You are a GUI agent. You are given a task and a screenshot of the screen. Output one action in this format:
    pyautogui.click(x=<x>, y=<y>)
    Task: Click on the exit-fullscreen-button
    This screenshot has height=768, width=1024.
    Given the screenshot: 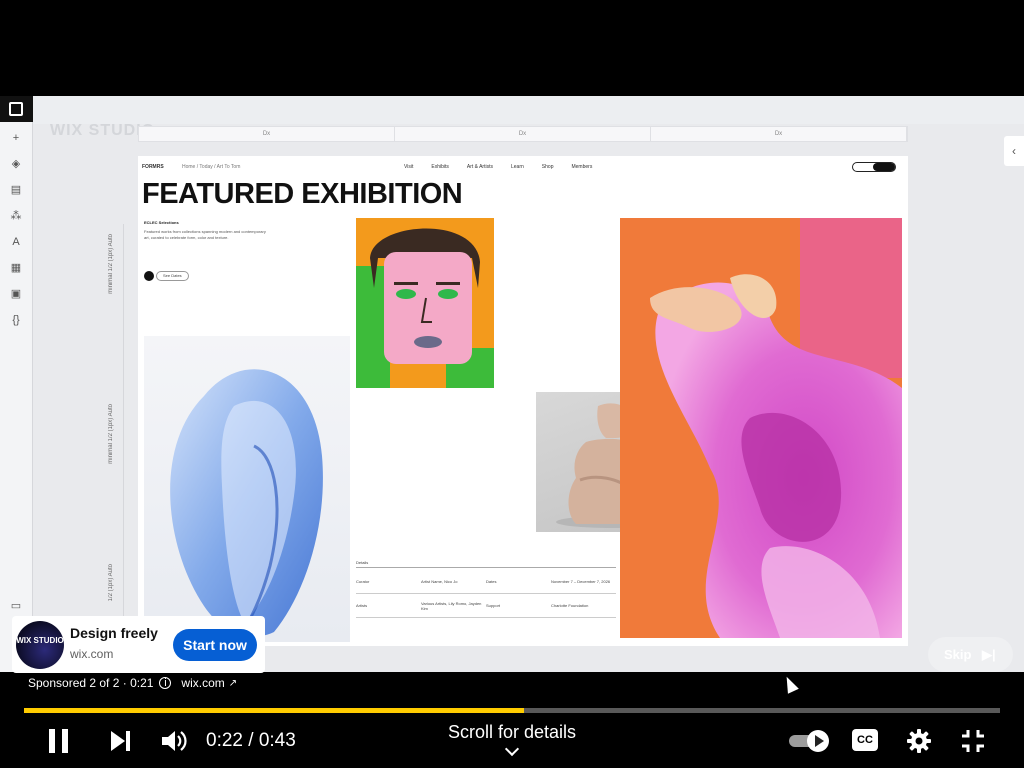 What is the action you would take?
    pyautogui.click(x=973, y=741)
    